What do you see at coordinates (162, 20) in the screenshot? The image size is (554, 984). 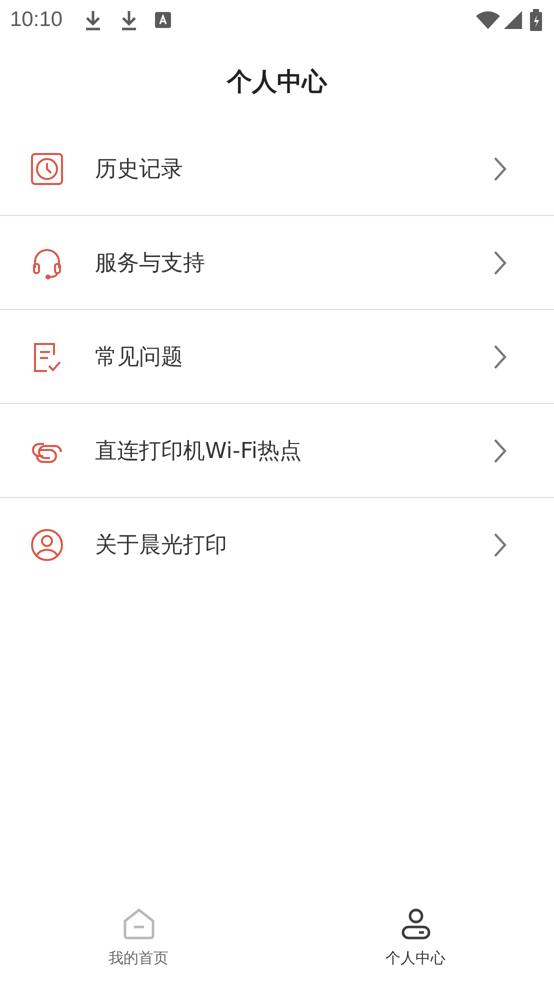 I see `keyboard-app-icon` at bounding box center [162, 20].